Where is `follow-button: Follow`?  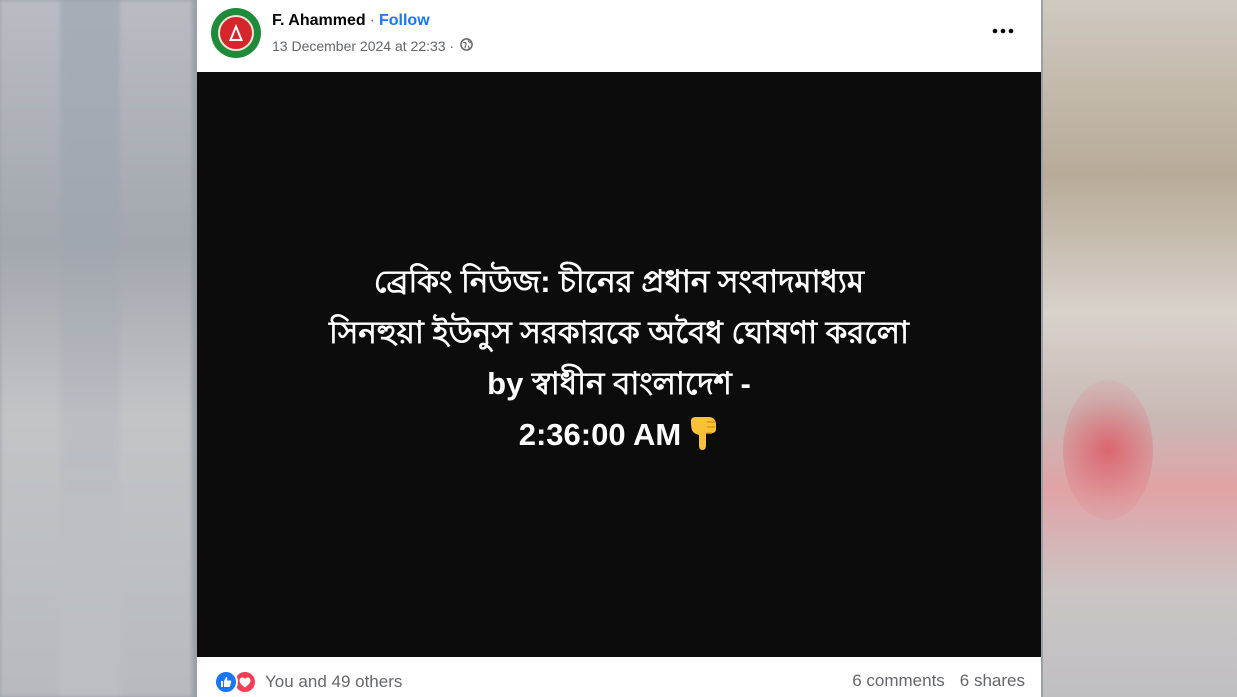 follow-button: Follow is located at coordinates (404, 20).